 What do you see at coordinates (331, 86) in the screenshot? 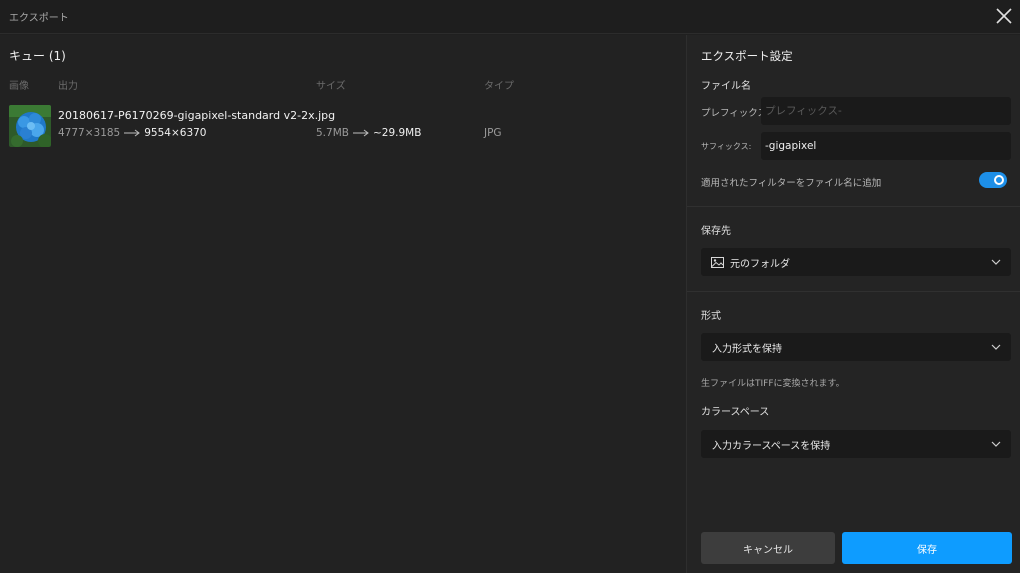
I see `column-header-size: サイズ` at bounding box center [331, 86].